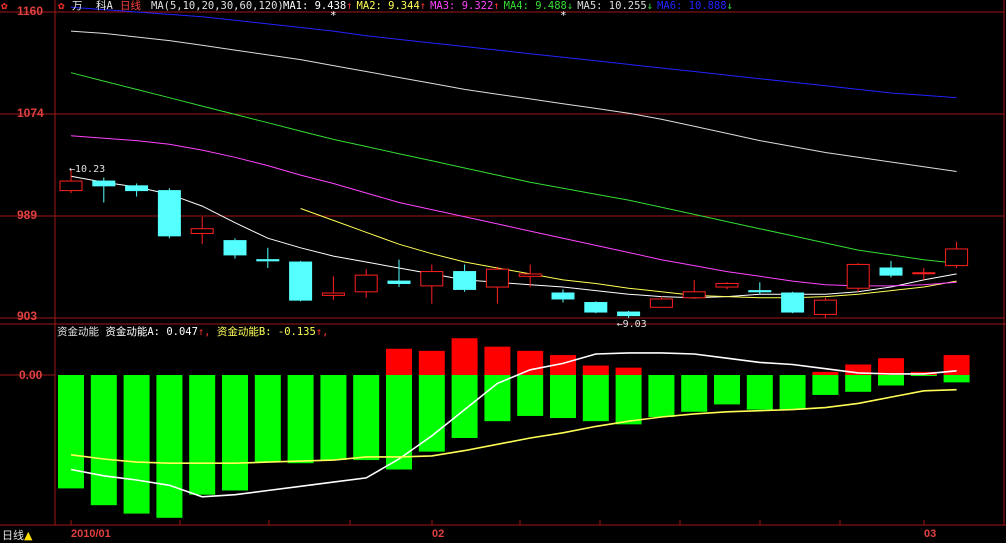 The image size is (1006, 543). Describe the element at coordinates (632, 324) in the screenshot. I see `price-annotation: ←9.03` at that location.